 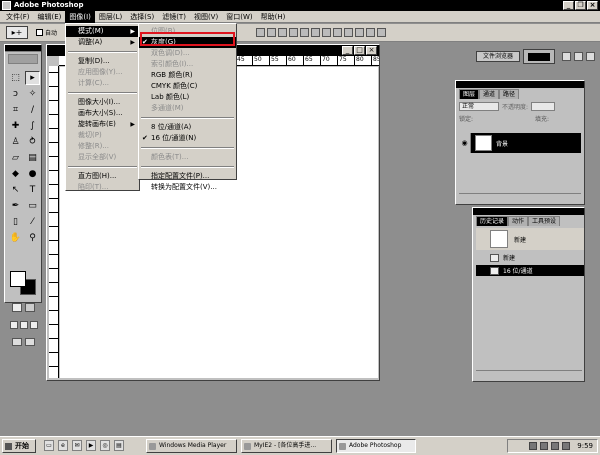 What do you see at coordinates (24, 325) in the screenshot?
I see `screen-mode-2-icon` at bounding box center [24, 325].